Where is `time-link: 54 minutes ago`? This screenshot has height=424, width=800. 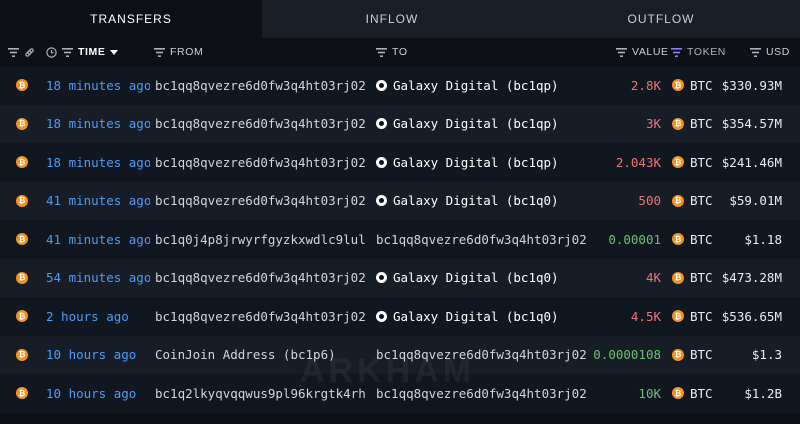
time-link: 54 minutes ago is located at coordinates (98, 278).